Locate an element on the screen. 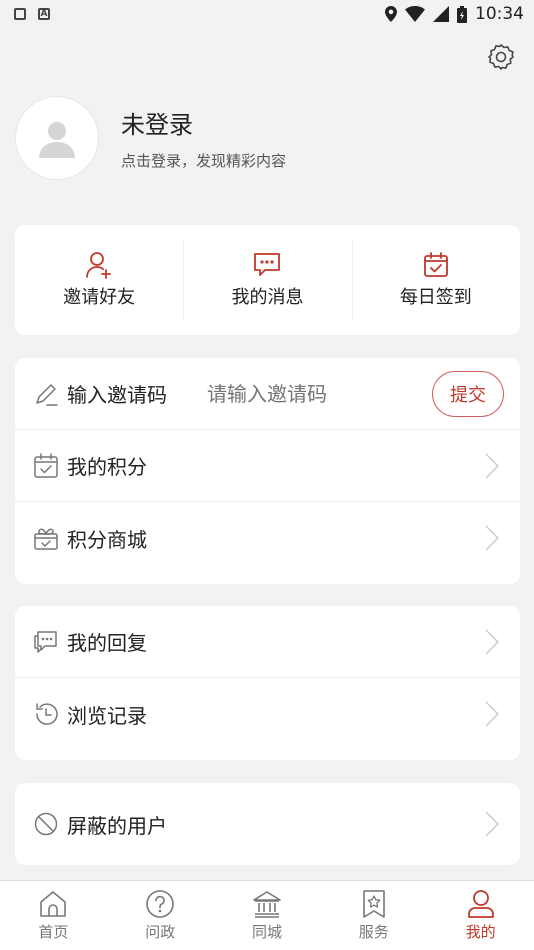 The height and width of the screenshot is (950, 534). nav-tongcheng-label: 同城 is located at coordinates (266, 932).